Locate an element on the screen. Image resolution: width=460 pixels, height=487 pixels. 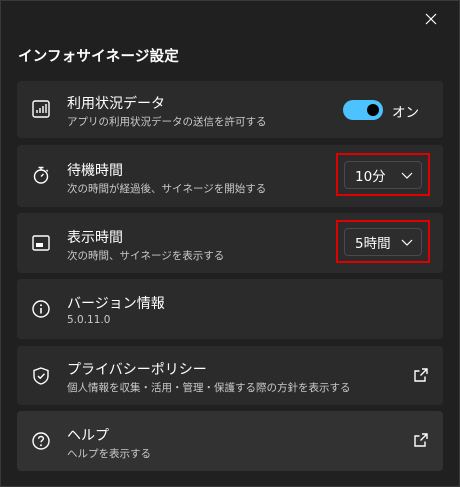
shield-icon is located at coordinates (41, 376).